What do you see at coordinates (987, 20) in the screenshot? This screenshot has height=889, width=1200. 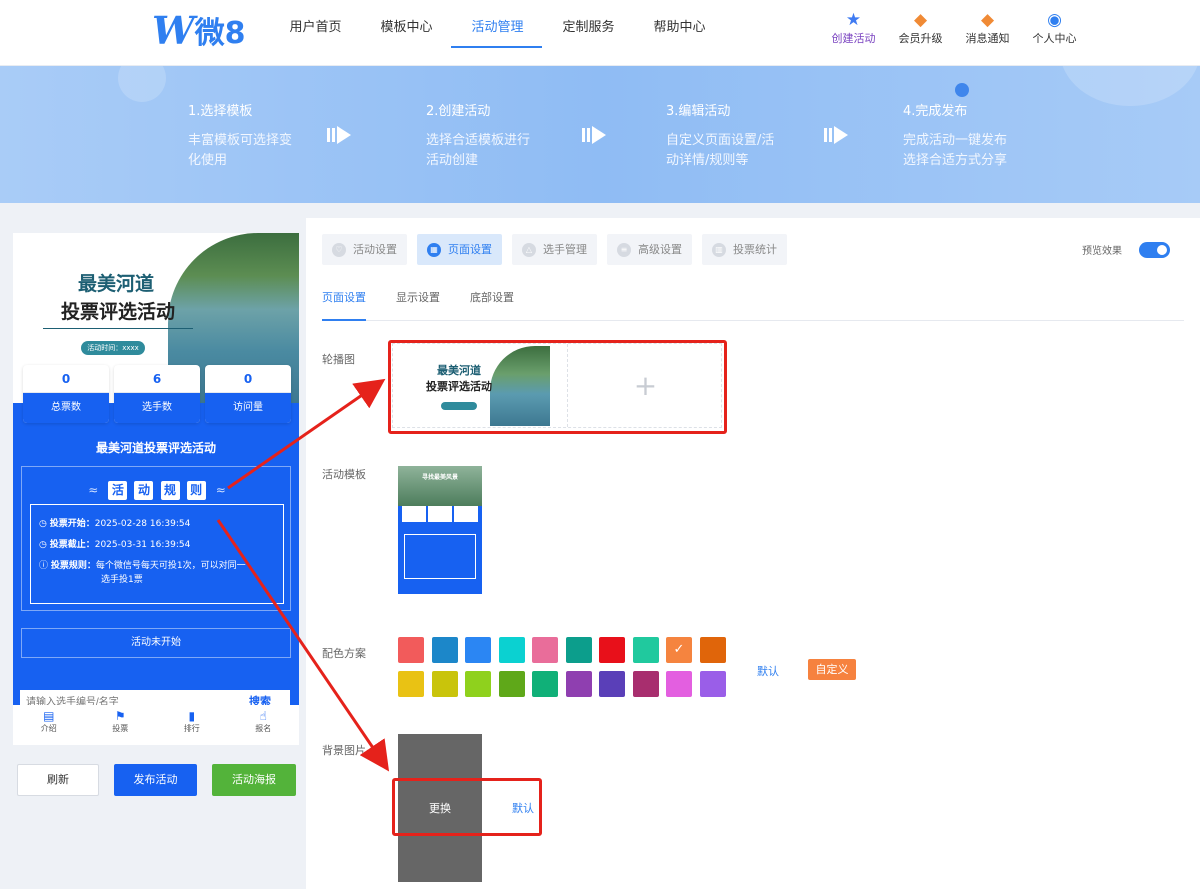 I see `bell-icon: ◆` at bounding box center [987, 20].